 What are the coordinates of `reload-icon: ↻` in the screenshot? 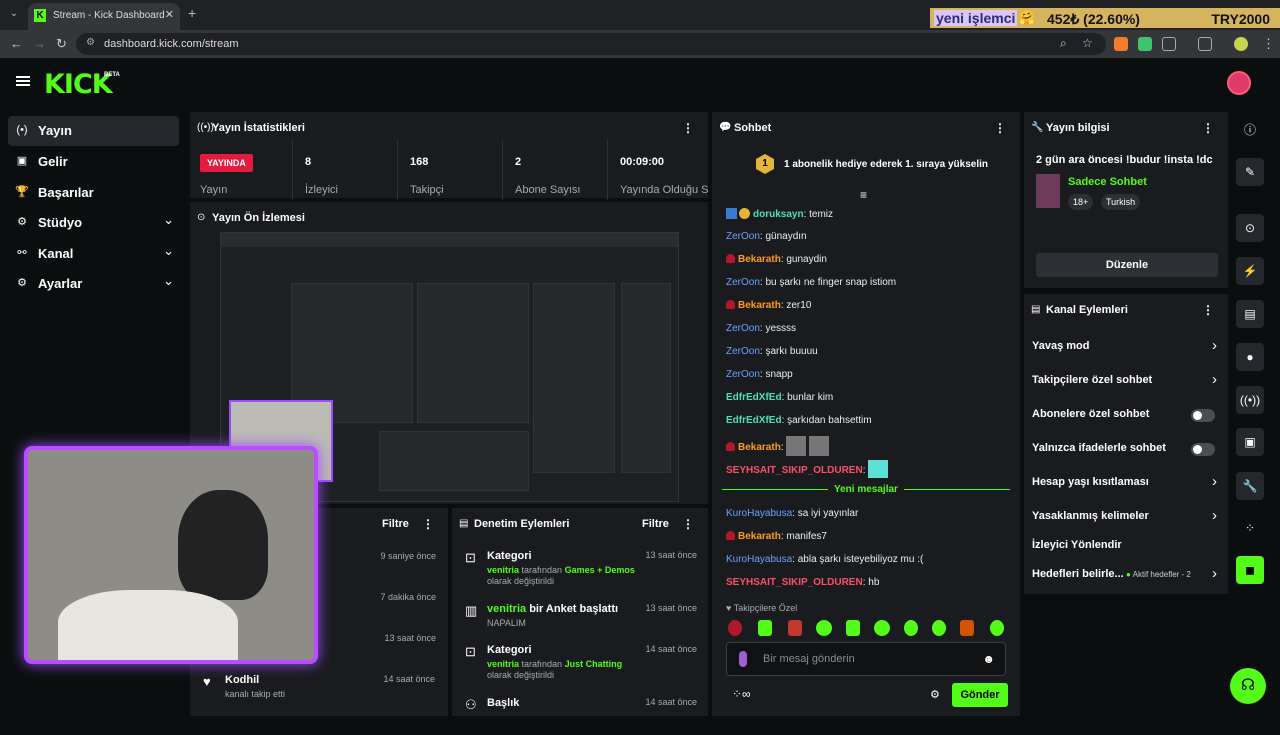 It's located at (61, 44).